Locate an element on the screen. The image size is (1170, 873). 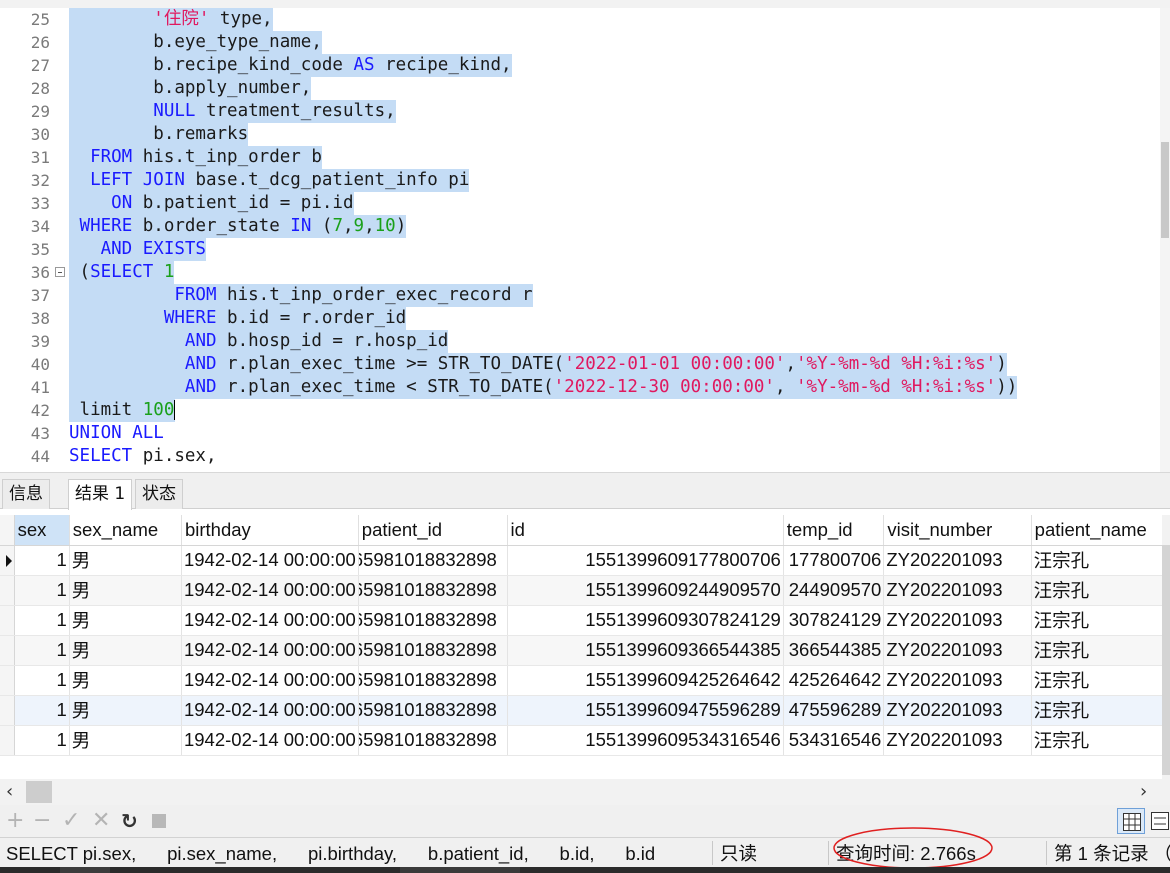
column-header-temp-id: temp_id is located at coordinates (834, 530).